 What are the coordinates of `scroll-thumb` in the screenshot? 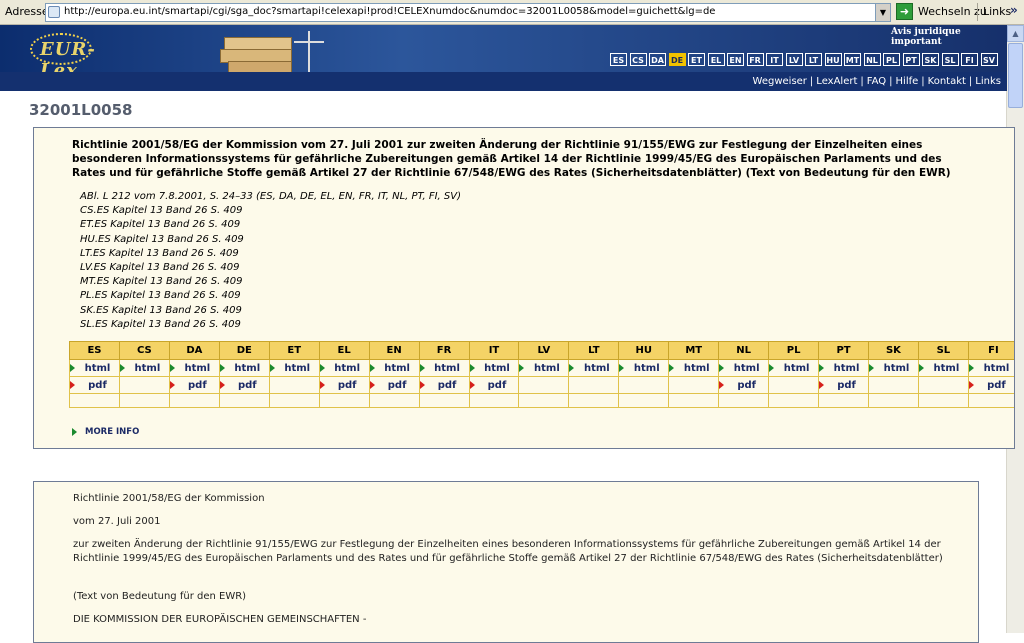 It's located at (1015, 75).